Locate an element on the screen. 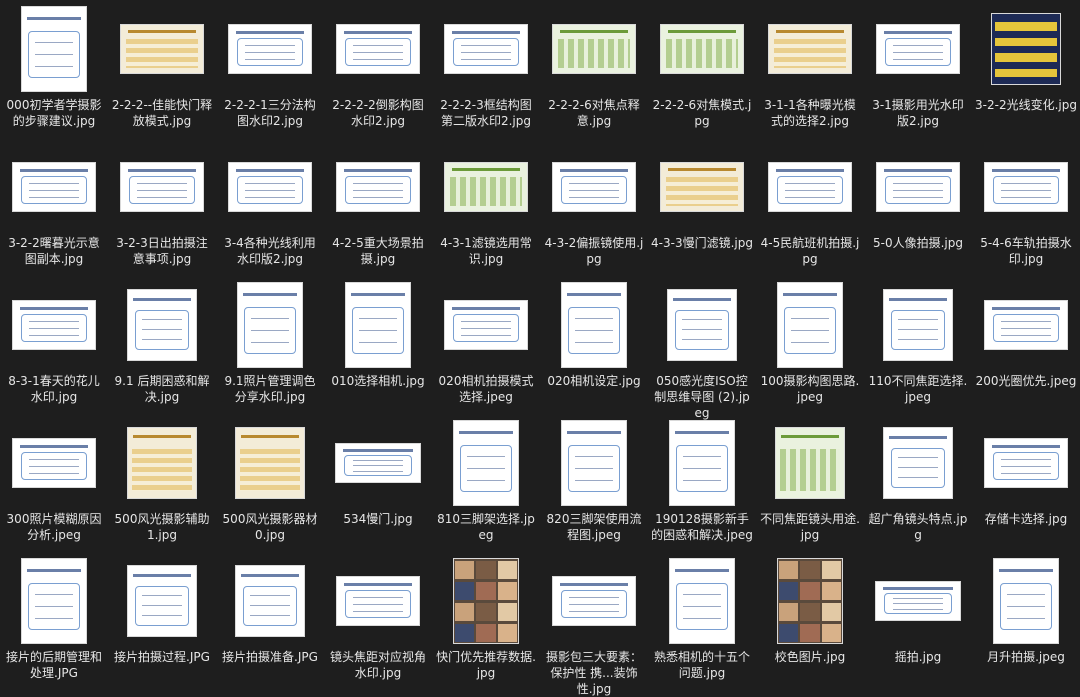 This screenshot has width=1080, height=697. file-item: 200光圈优先.jpeg is located at coordinates (1026, 345).